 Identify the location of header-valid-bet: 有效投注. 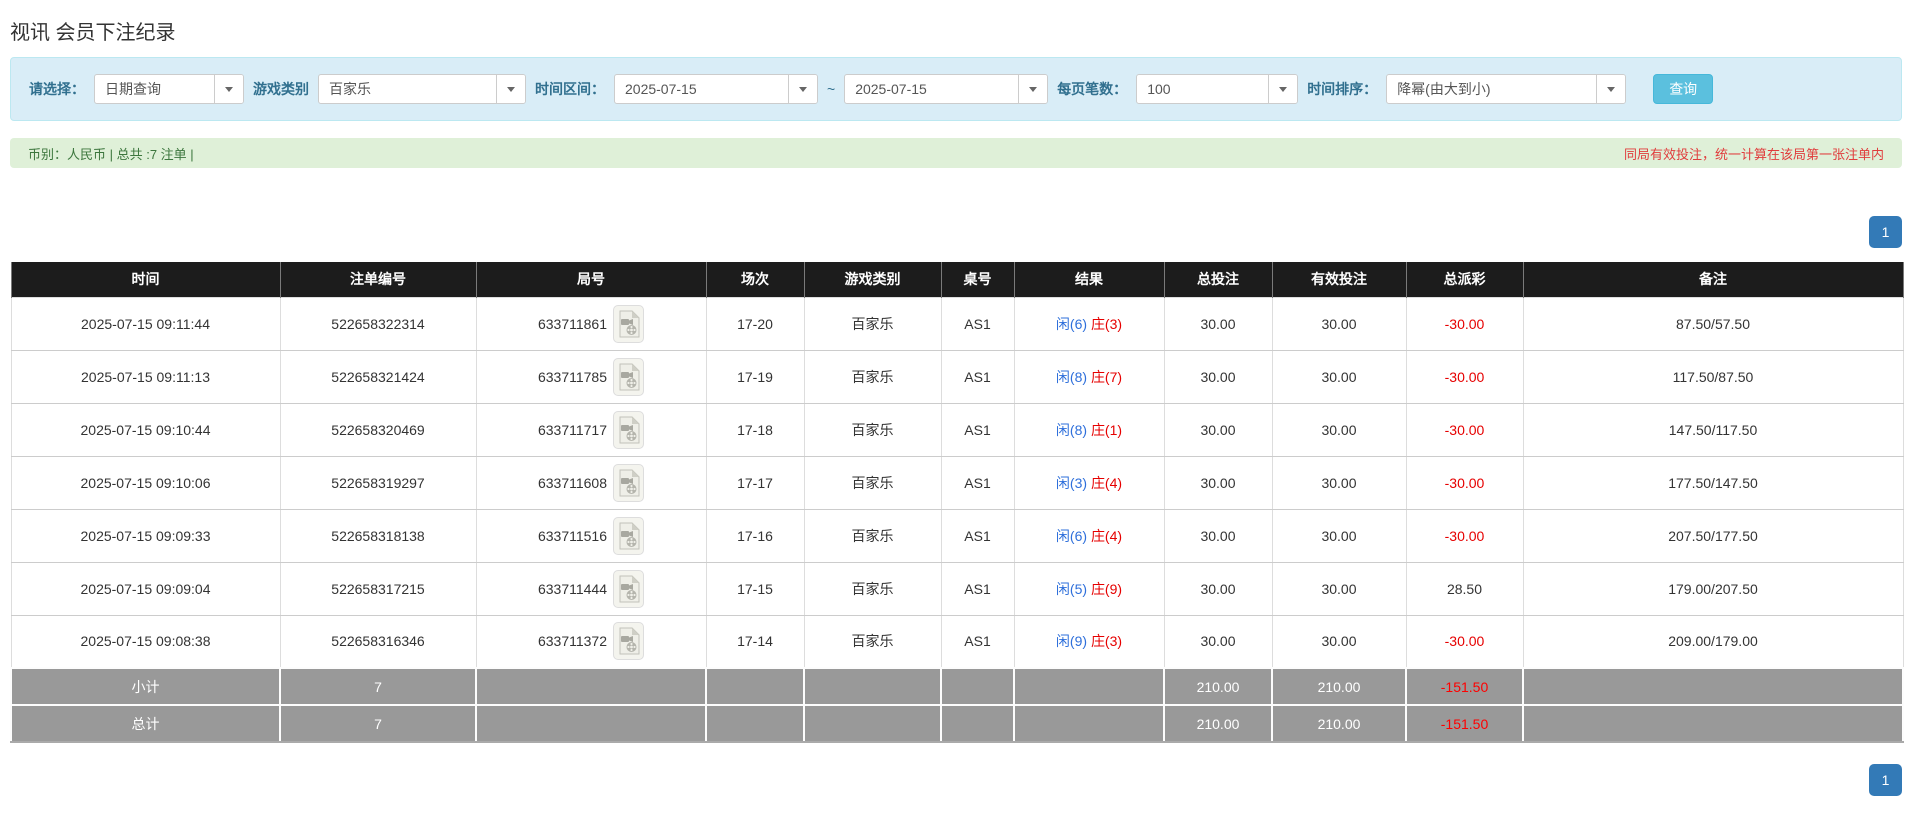
(1339, 279).